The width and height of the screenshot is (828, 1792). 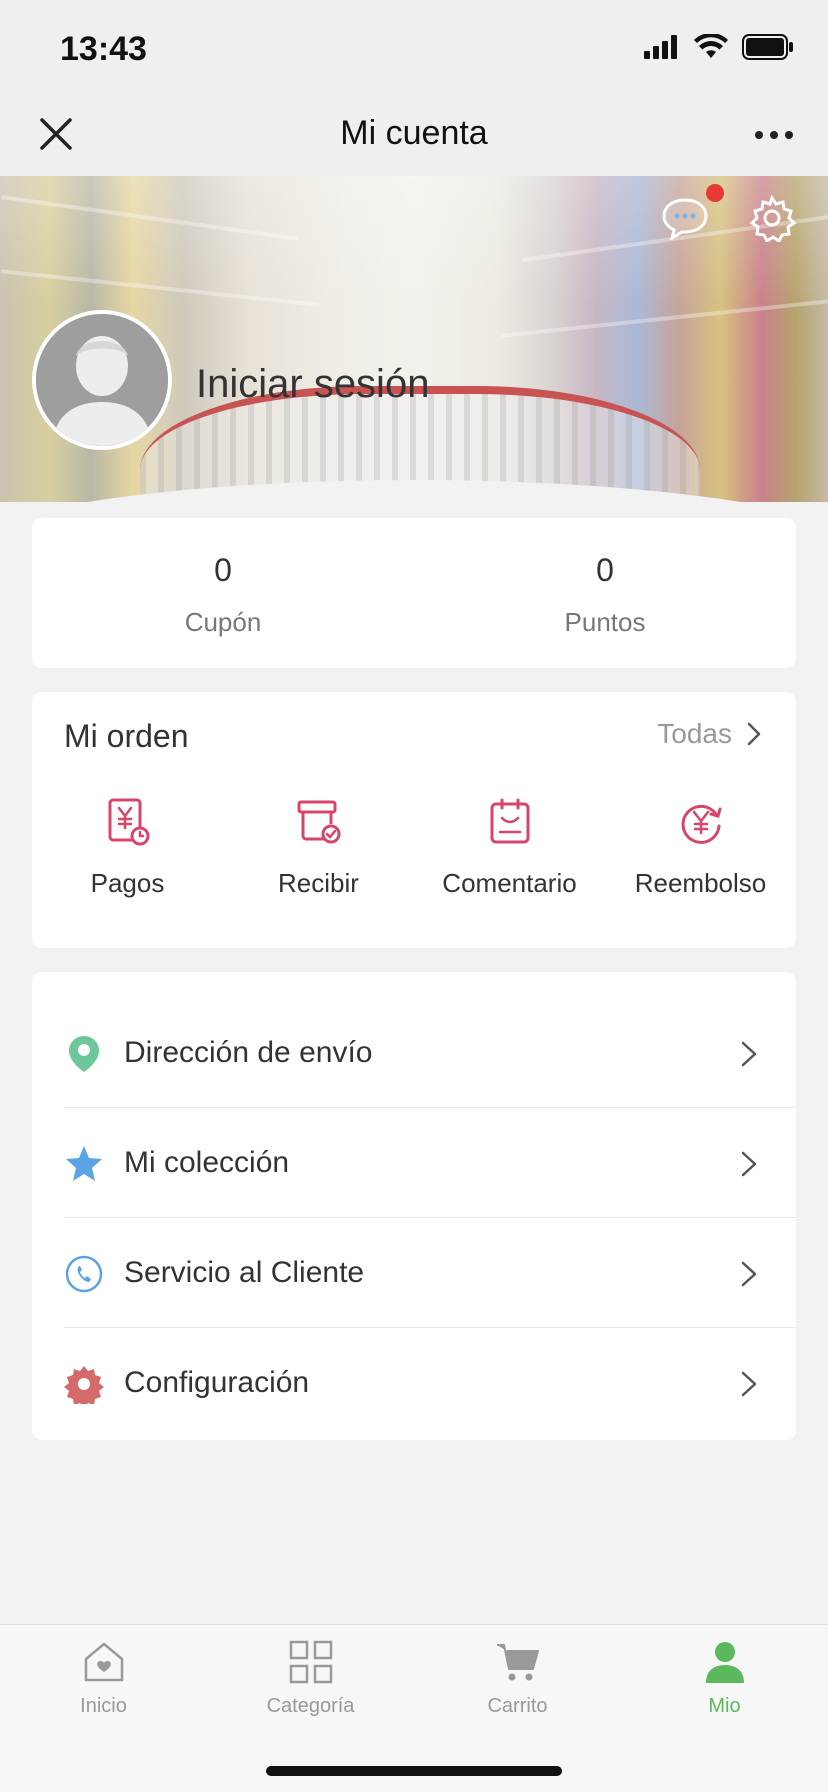 I want to click on notification-dot, so click(x=715, y=193).